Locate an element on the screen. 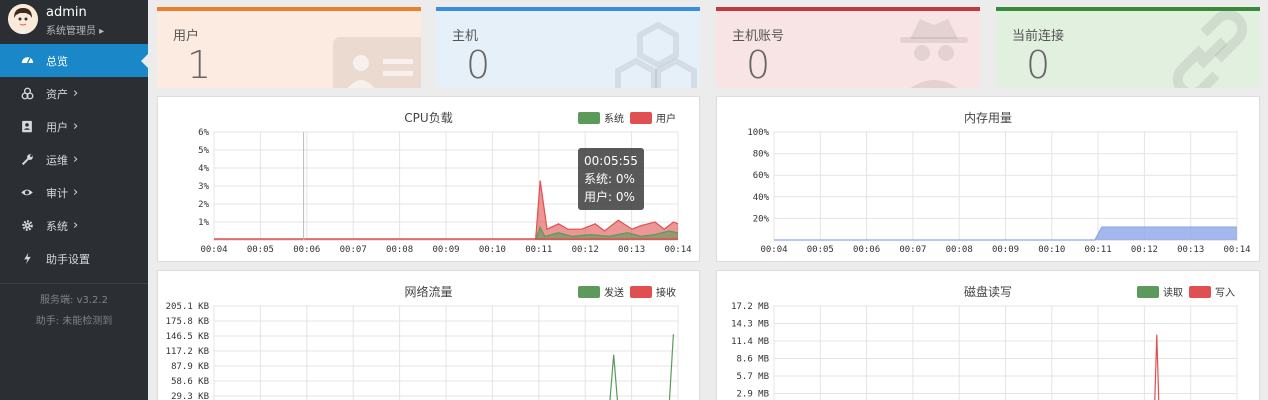  stat-label: 用户 is located at coordinates (186, 36).